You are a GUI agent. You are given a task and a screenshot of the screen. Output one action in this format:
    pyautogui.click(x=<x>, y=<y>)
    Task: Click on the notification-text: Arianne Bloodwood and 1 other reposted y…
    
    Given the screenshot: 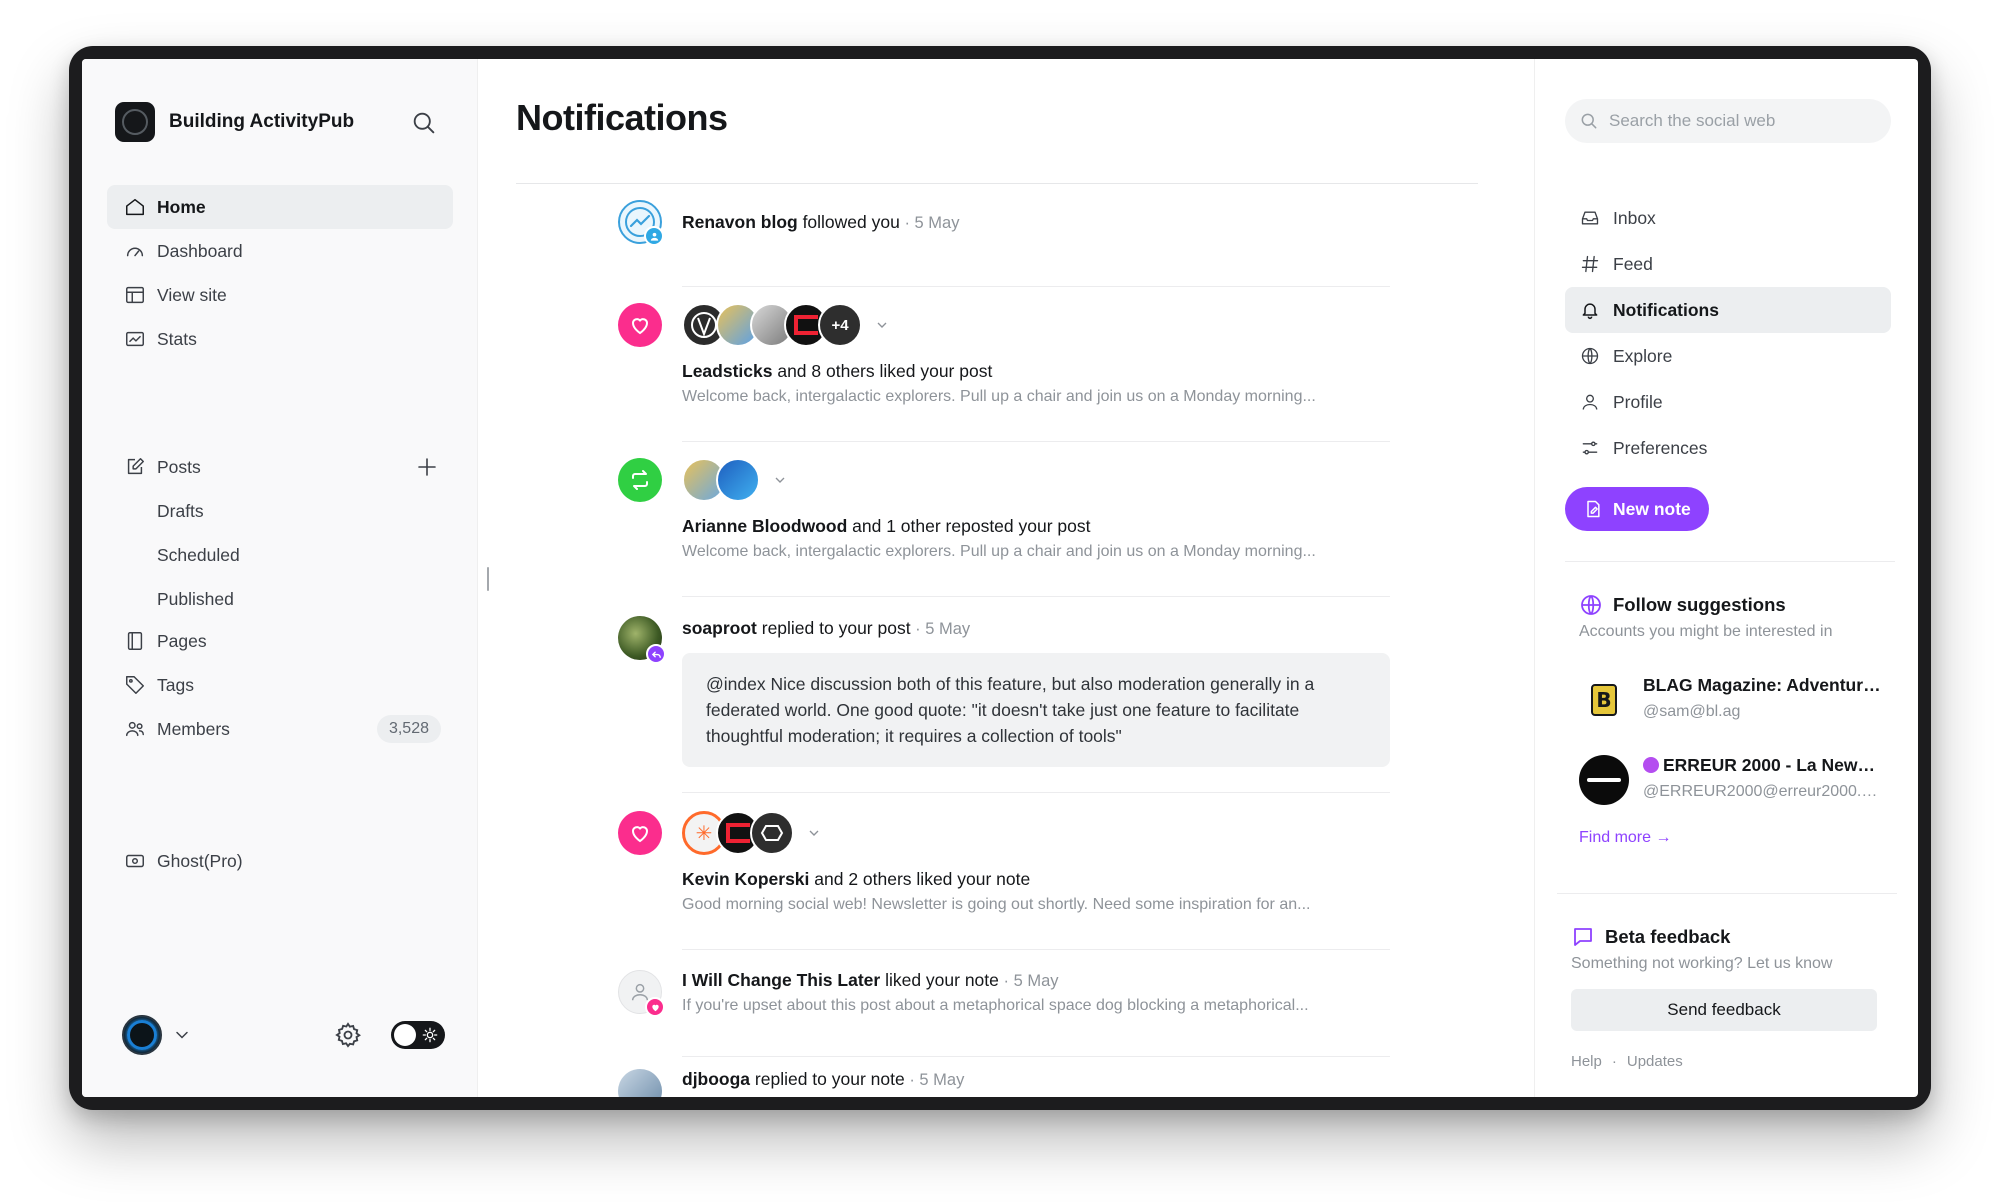 What is the action you would take?
    pyautogui.click(x=1036, y=526)
    